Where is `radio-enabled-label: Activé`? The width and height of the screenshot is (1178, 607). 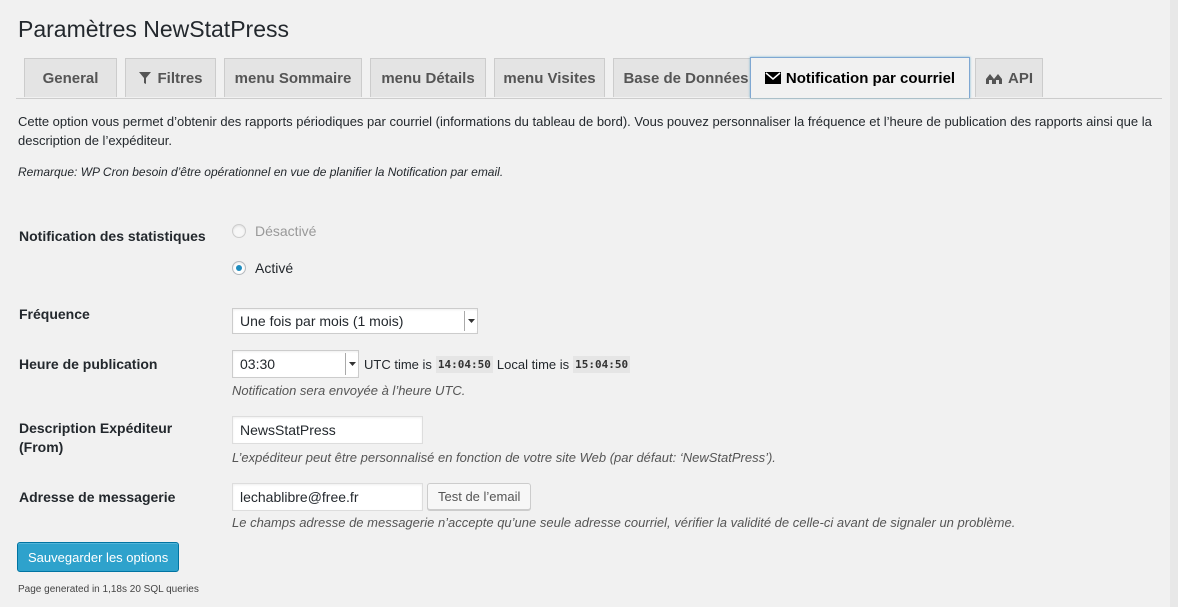 radio-enabled-label: Activé is located at coordinates (274, 268).